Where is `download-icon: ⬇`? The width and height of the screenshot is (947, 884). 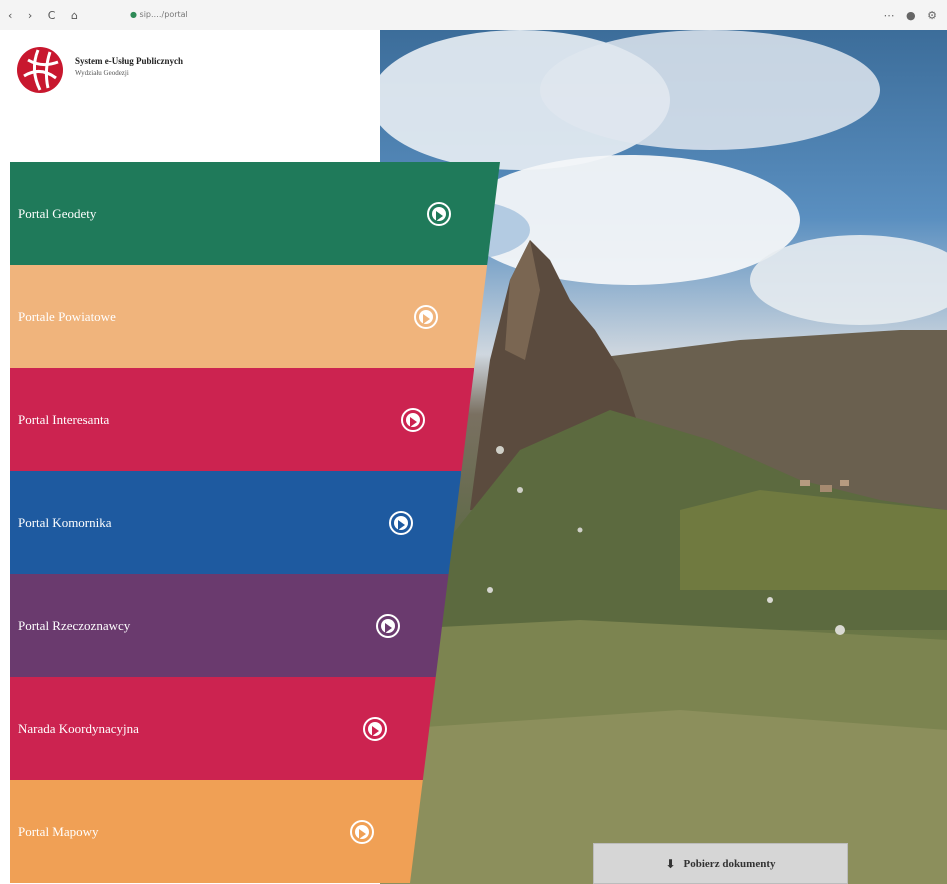 download-icon: ⬇ is located at coordinates (670, 863).